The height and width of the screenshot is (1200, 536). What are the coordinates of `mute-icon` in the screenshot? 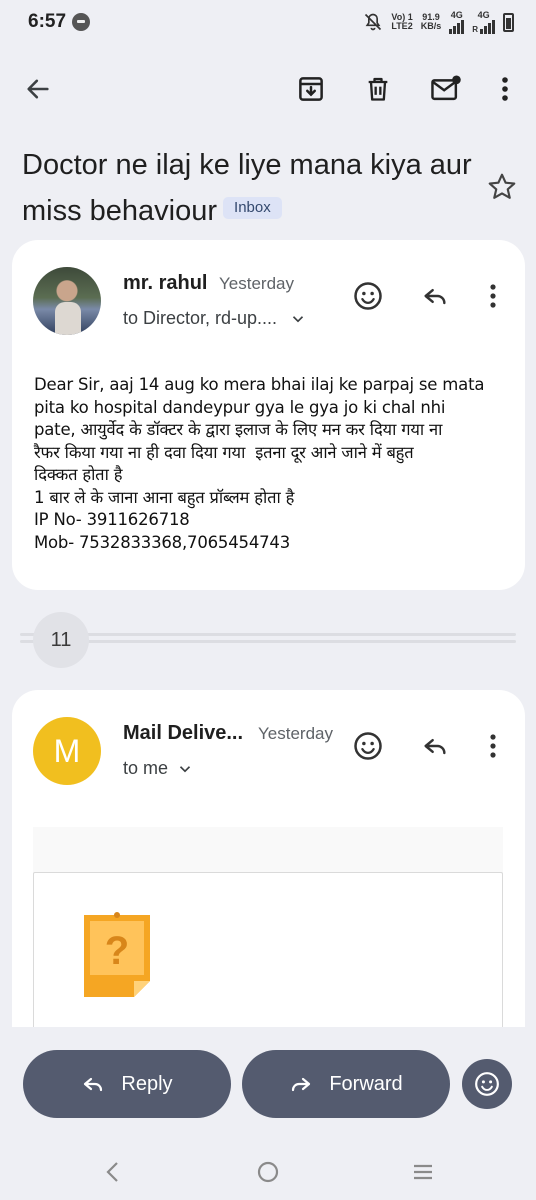 It's located at (373, 22).